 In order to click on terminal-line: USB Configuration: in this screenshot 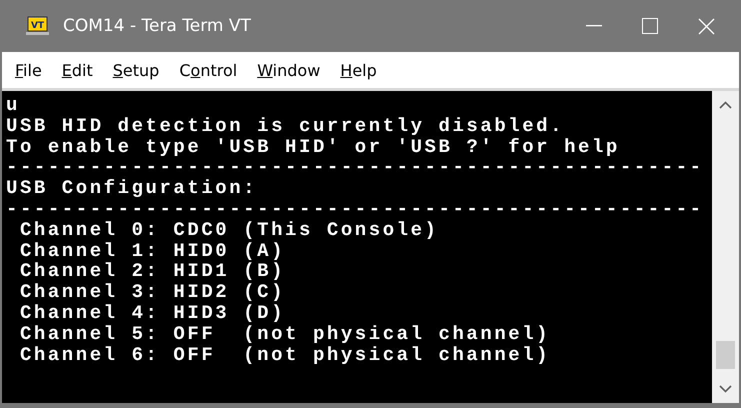, I will do `click(132, 188)`.